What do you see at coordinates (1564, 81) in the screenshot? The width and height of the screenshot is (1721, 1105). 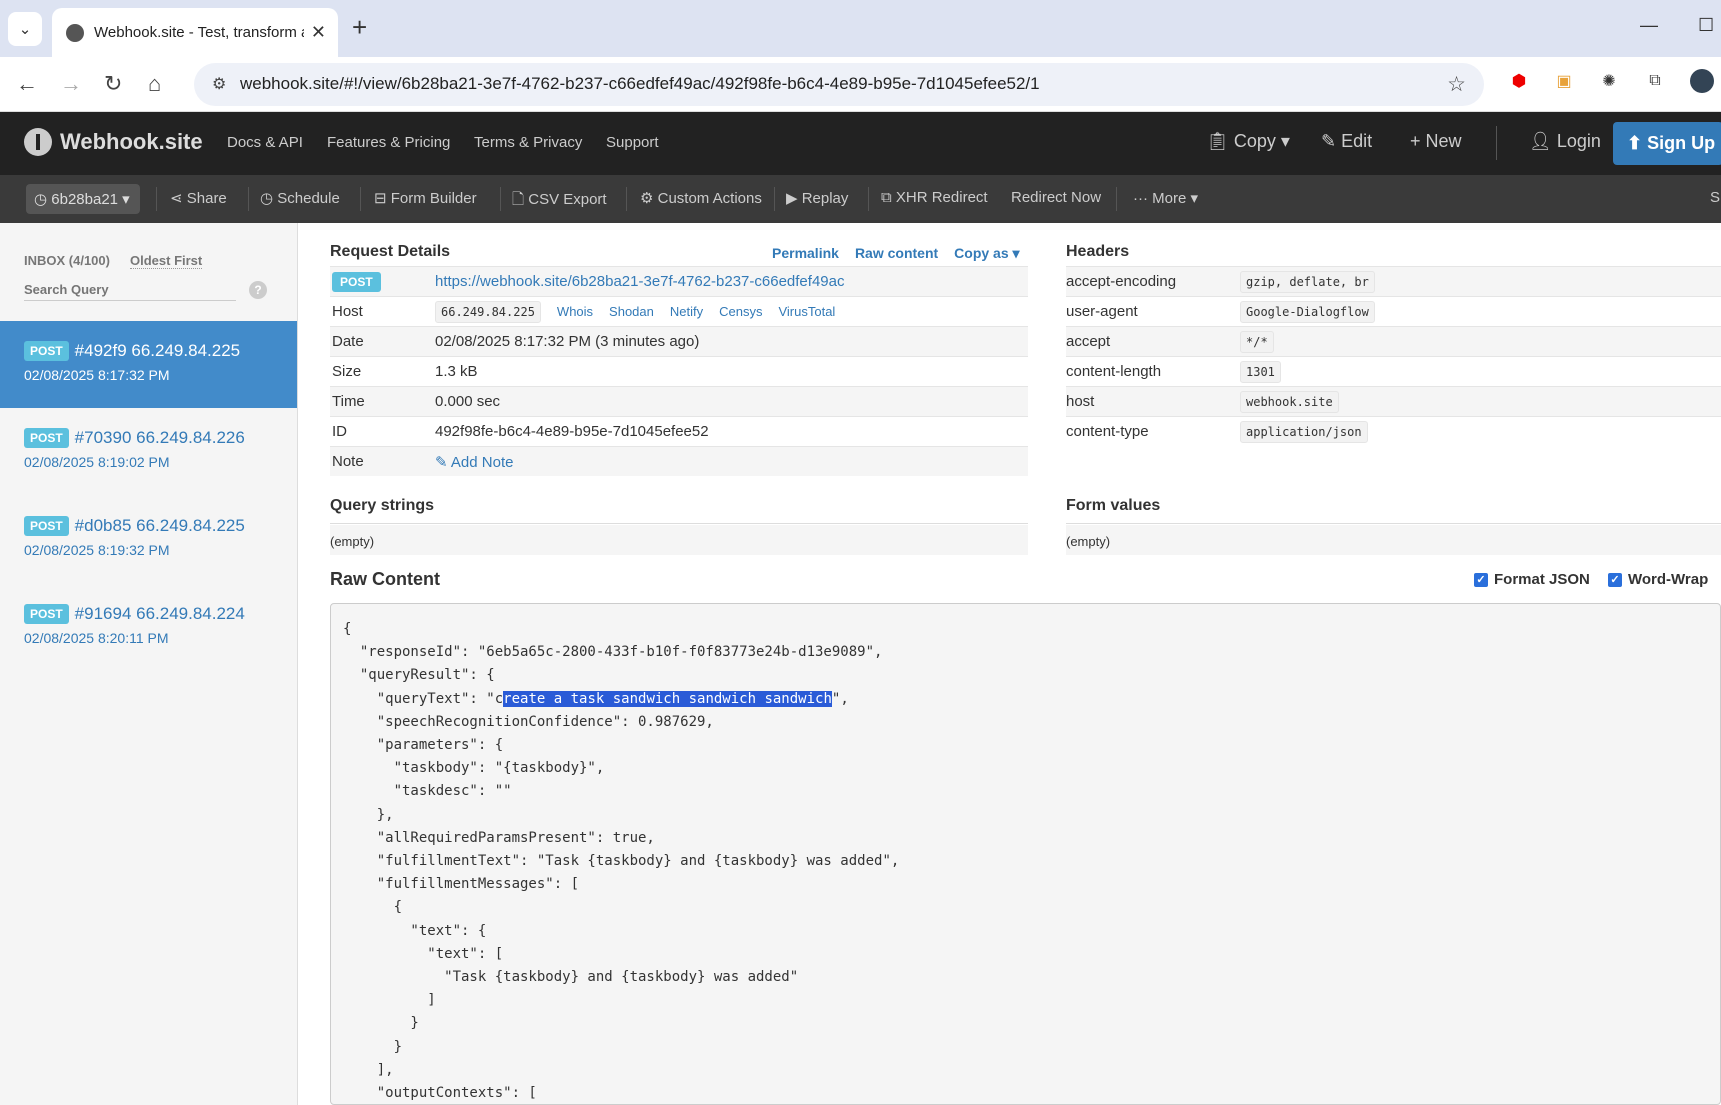 I see `image-extension-icon: ▣` at bounding box center [1564, 81].